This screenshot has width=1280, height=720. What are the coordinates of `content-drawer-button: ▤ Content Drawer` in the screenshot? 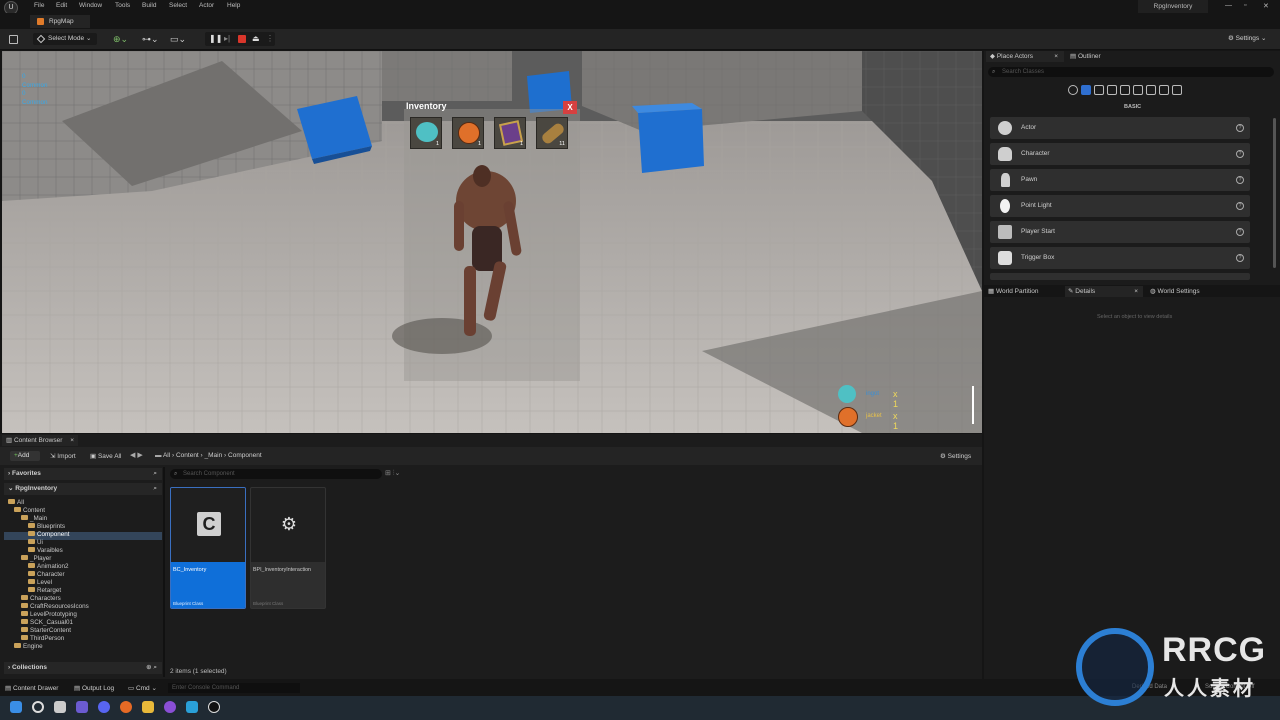 It's located at (31, 688).